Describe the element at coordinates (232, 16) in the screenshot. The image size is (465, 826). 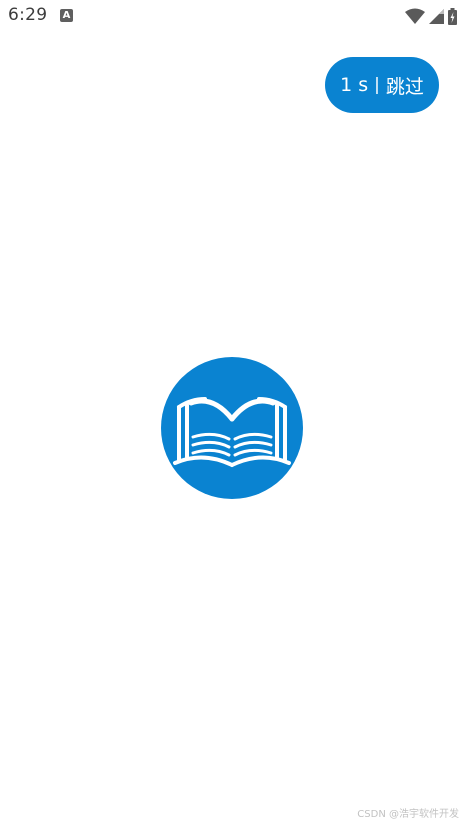
I see `status-bar: 6:29 A` at that location.